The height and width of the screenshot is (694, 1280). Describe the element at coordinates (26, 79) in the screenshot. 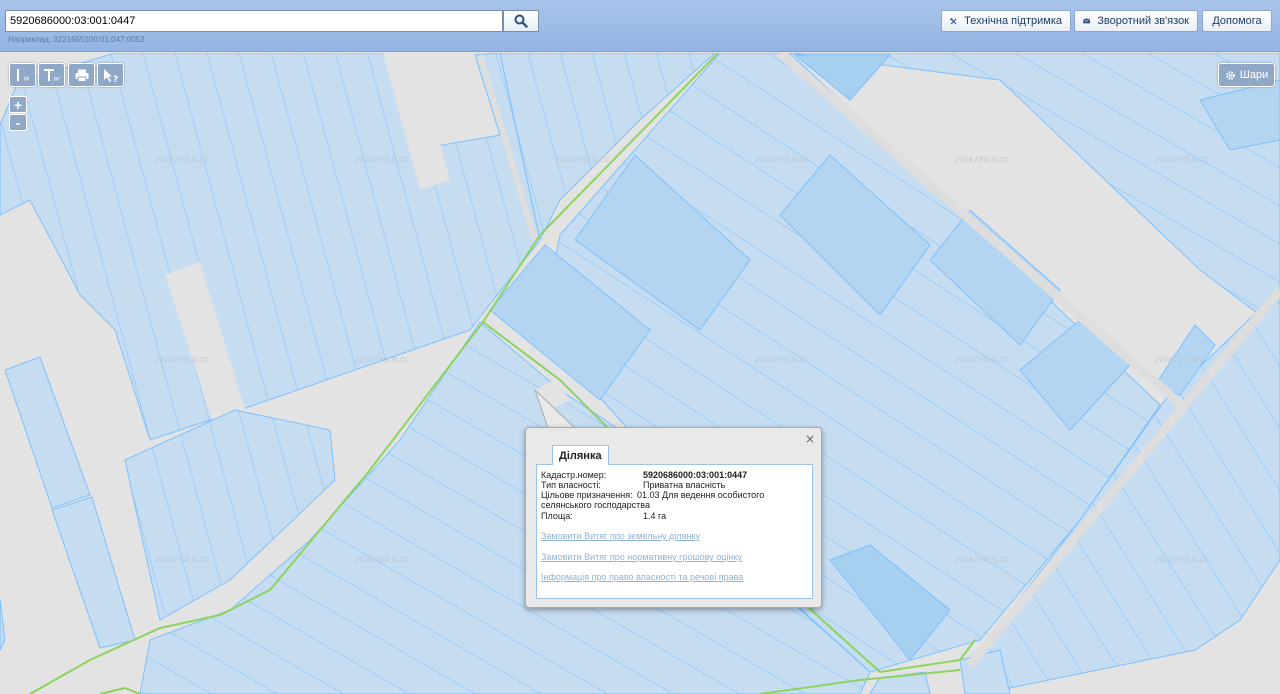

I see `svg-text: М` at that location.